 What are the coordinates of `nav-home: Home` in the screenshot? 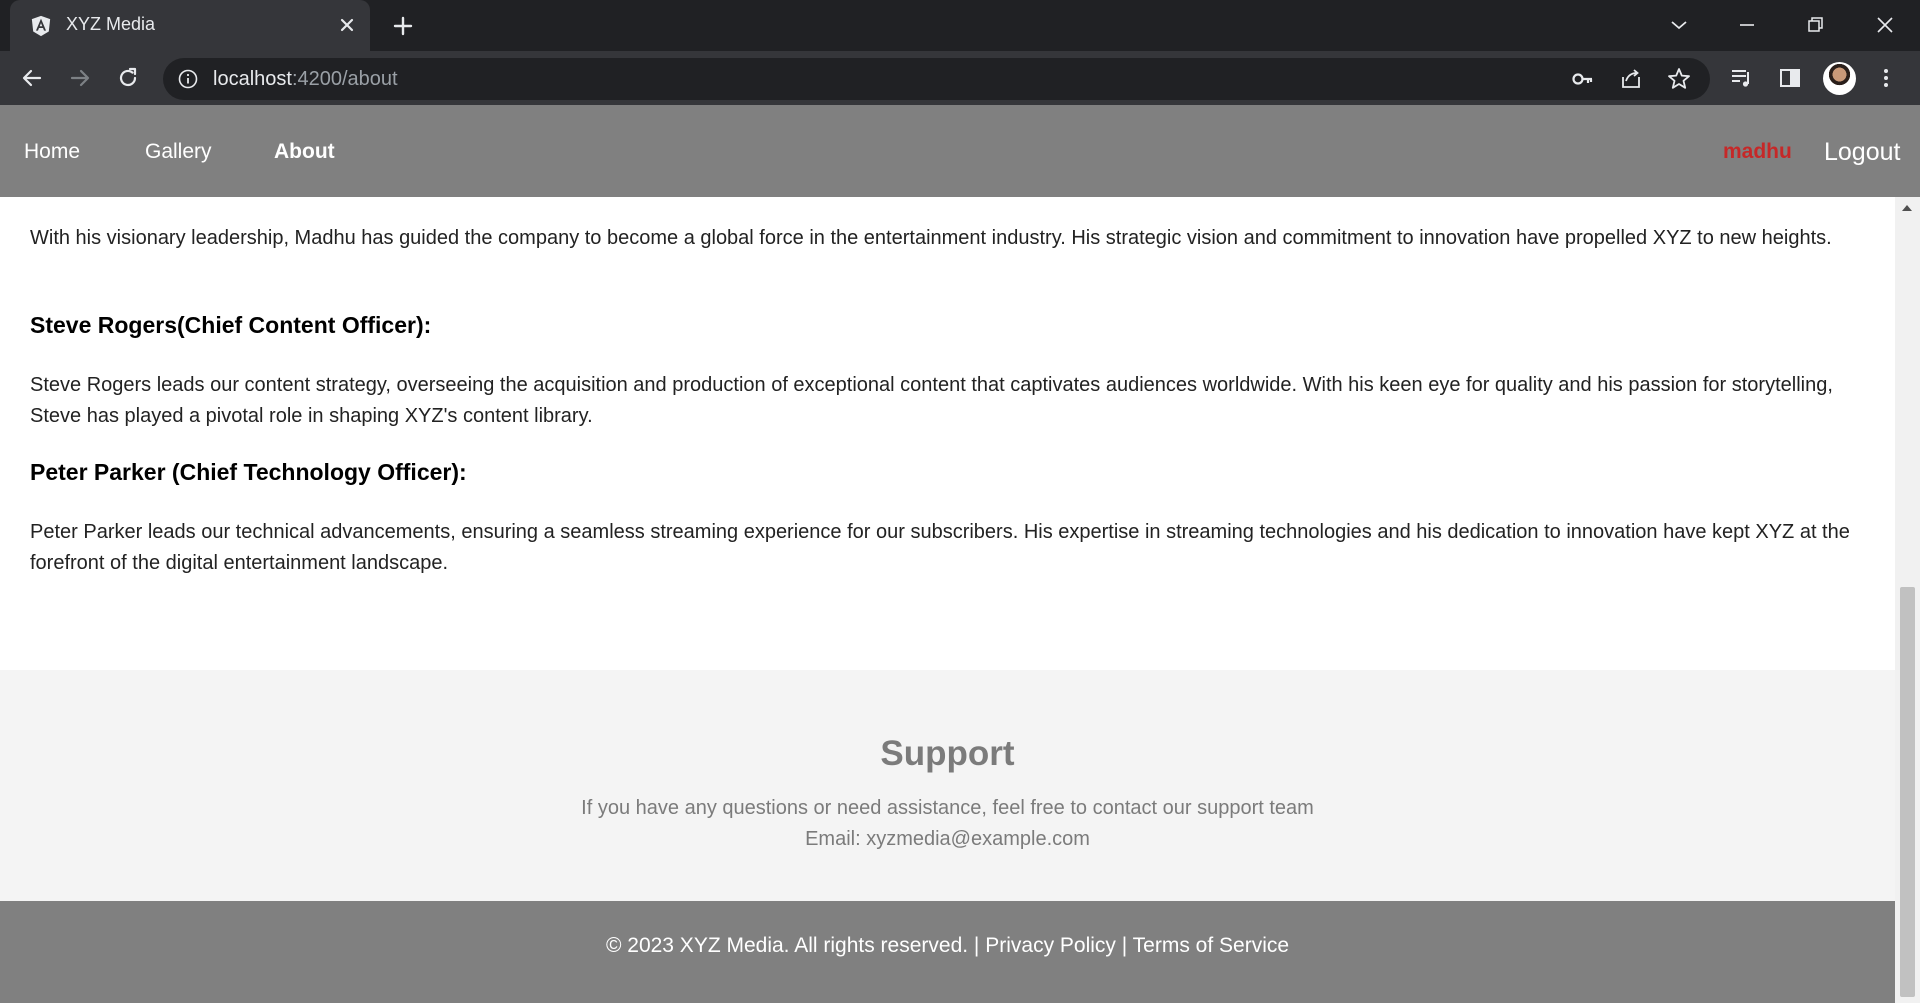 It's located at (52, 152).